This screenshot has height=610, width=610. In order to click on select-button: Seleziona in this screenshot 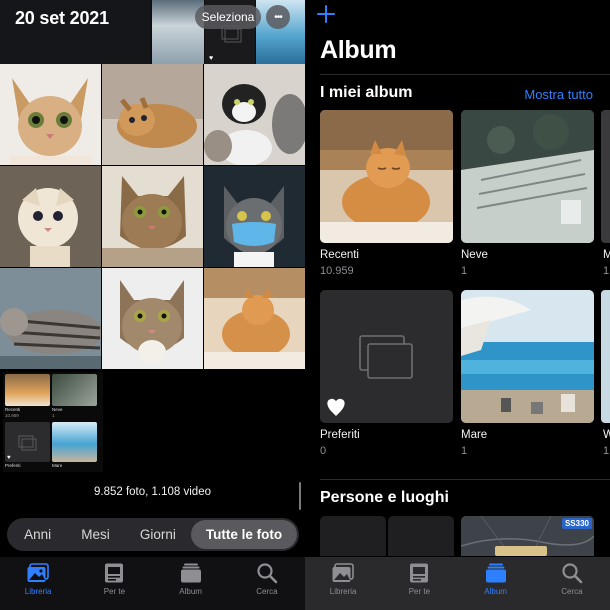, I will do `click(228, 17)`.